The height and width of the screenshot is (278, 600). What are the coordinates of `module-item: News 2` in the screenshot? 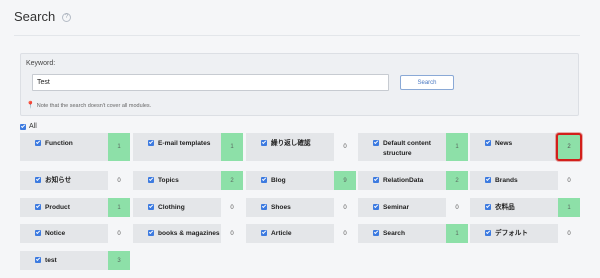 It's located at (526, 147).